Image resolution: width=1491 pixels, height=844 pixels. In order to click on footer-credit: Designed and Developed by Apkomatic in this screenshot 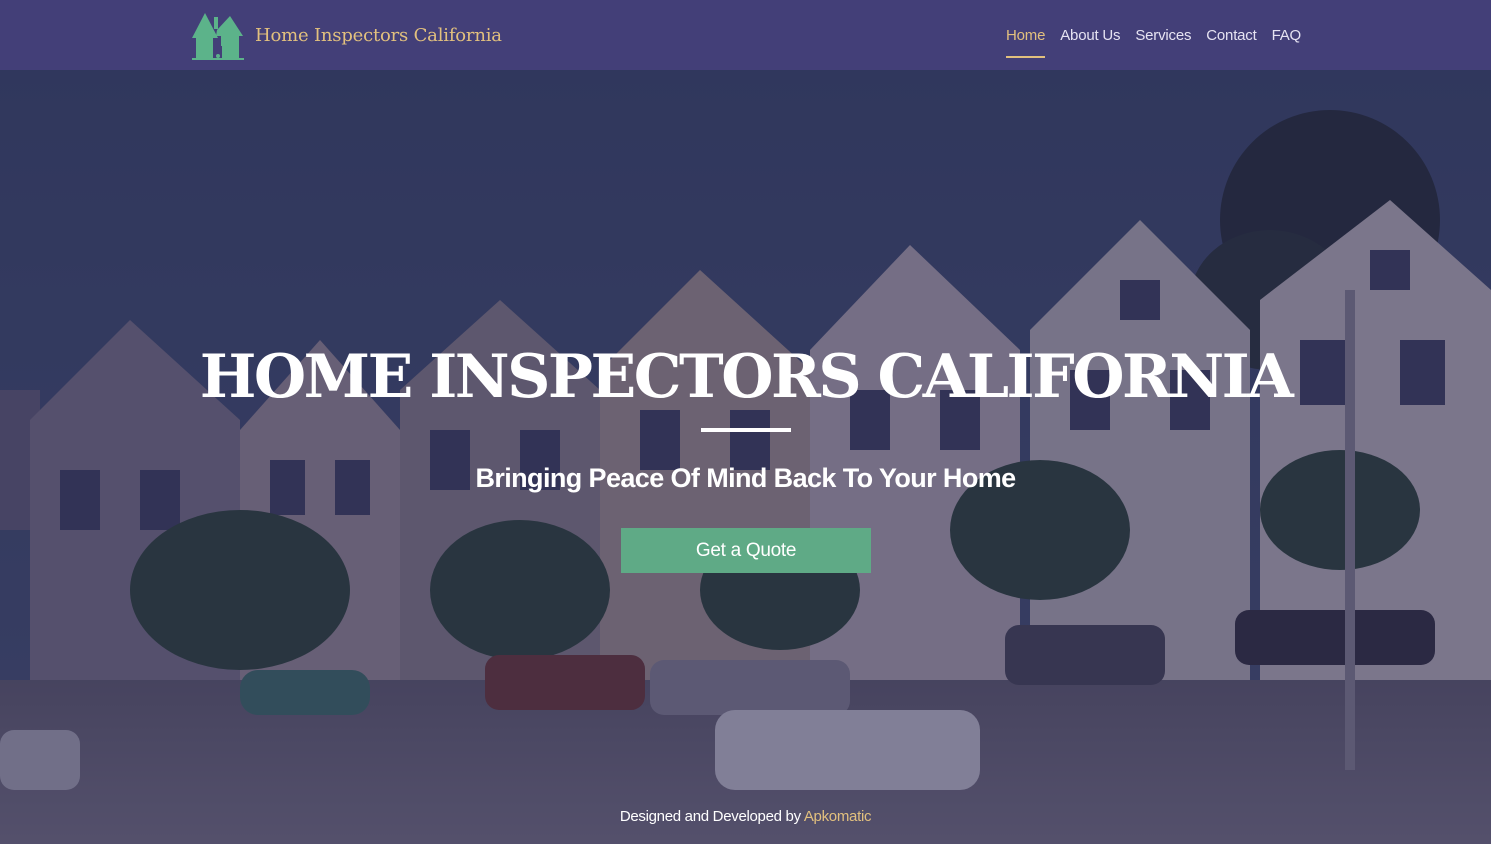, I will do `click(745, 816)`.